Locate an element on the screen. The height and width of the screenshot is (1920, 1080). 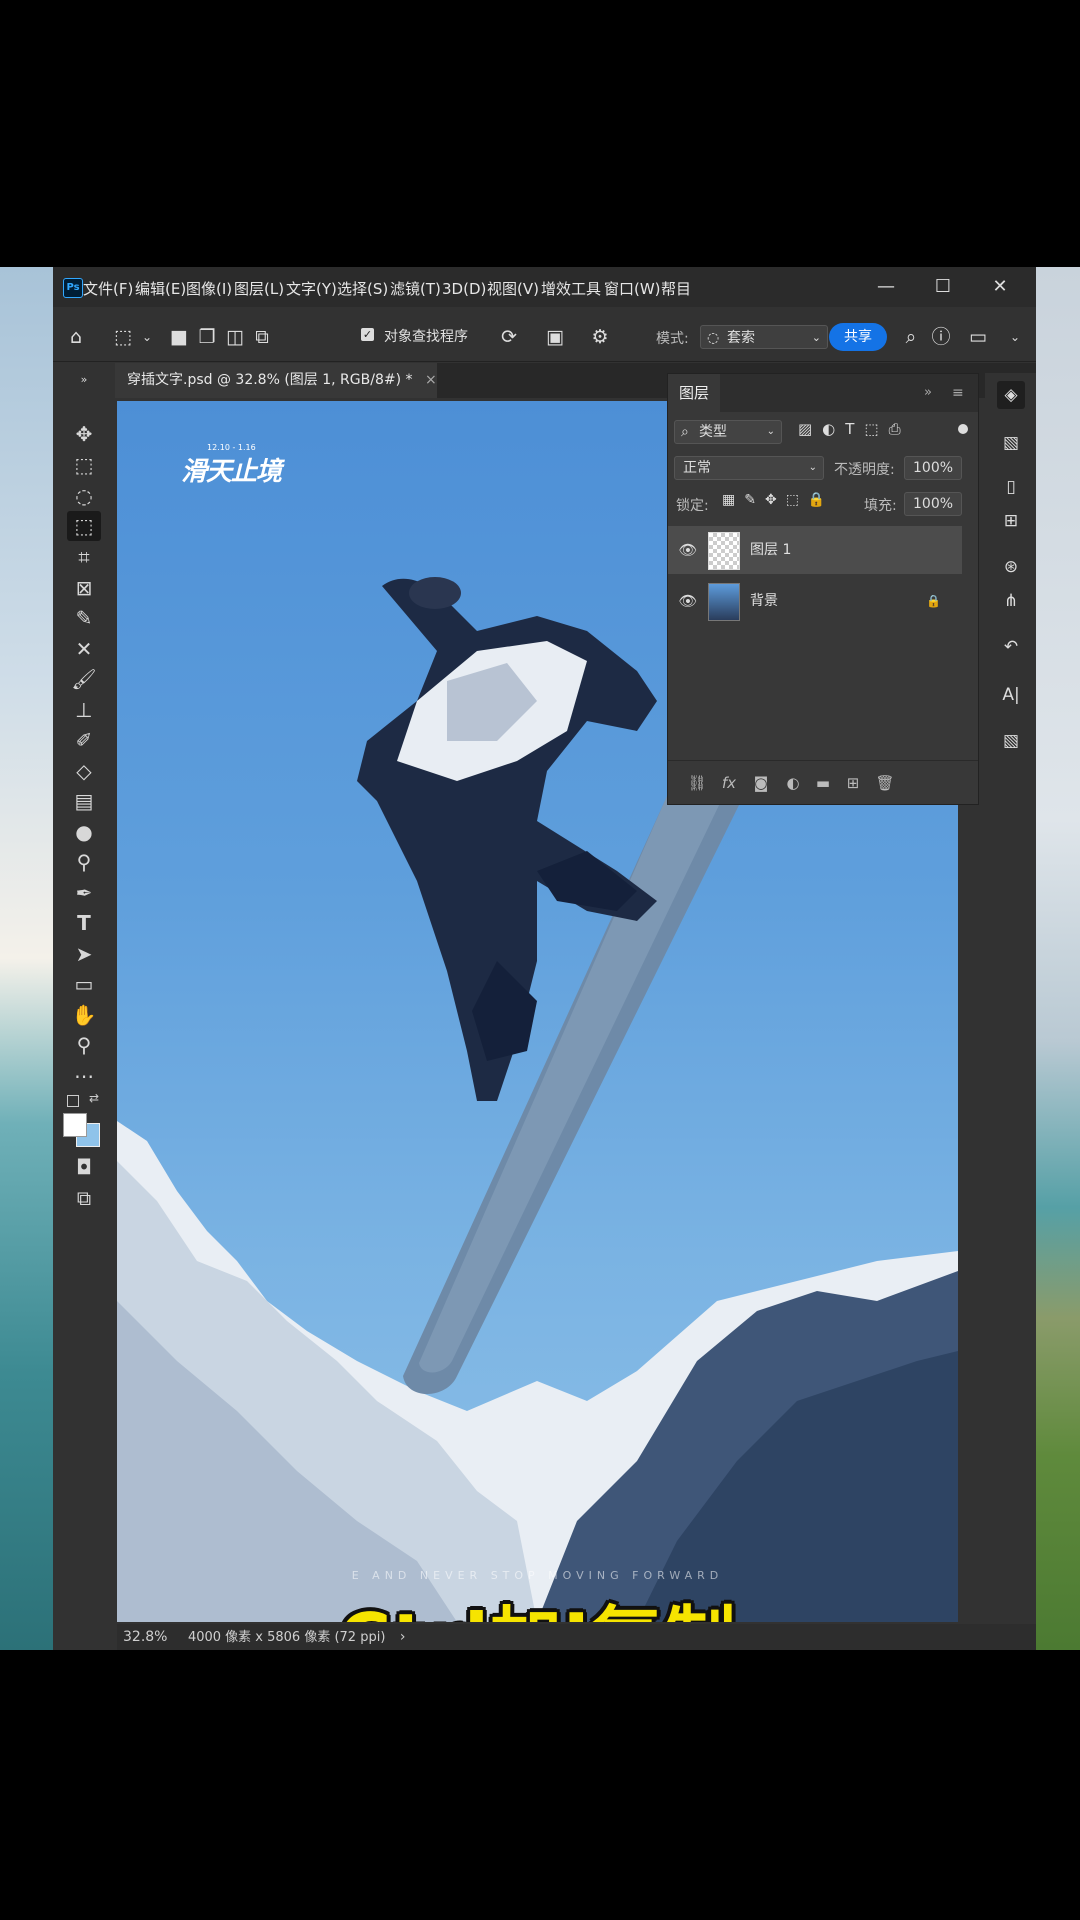
paths-icon: ⋔ is located at coordinates (1011, 601).